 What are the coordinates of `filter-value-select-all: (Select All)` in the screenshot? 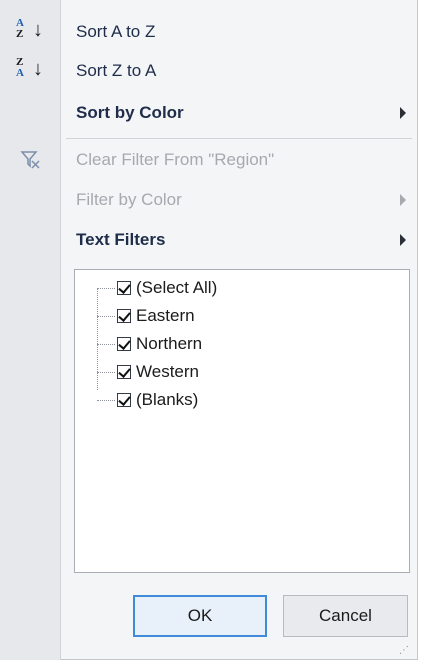 It's located at (157, 288).